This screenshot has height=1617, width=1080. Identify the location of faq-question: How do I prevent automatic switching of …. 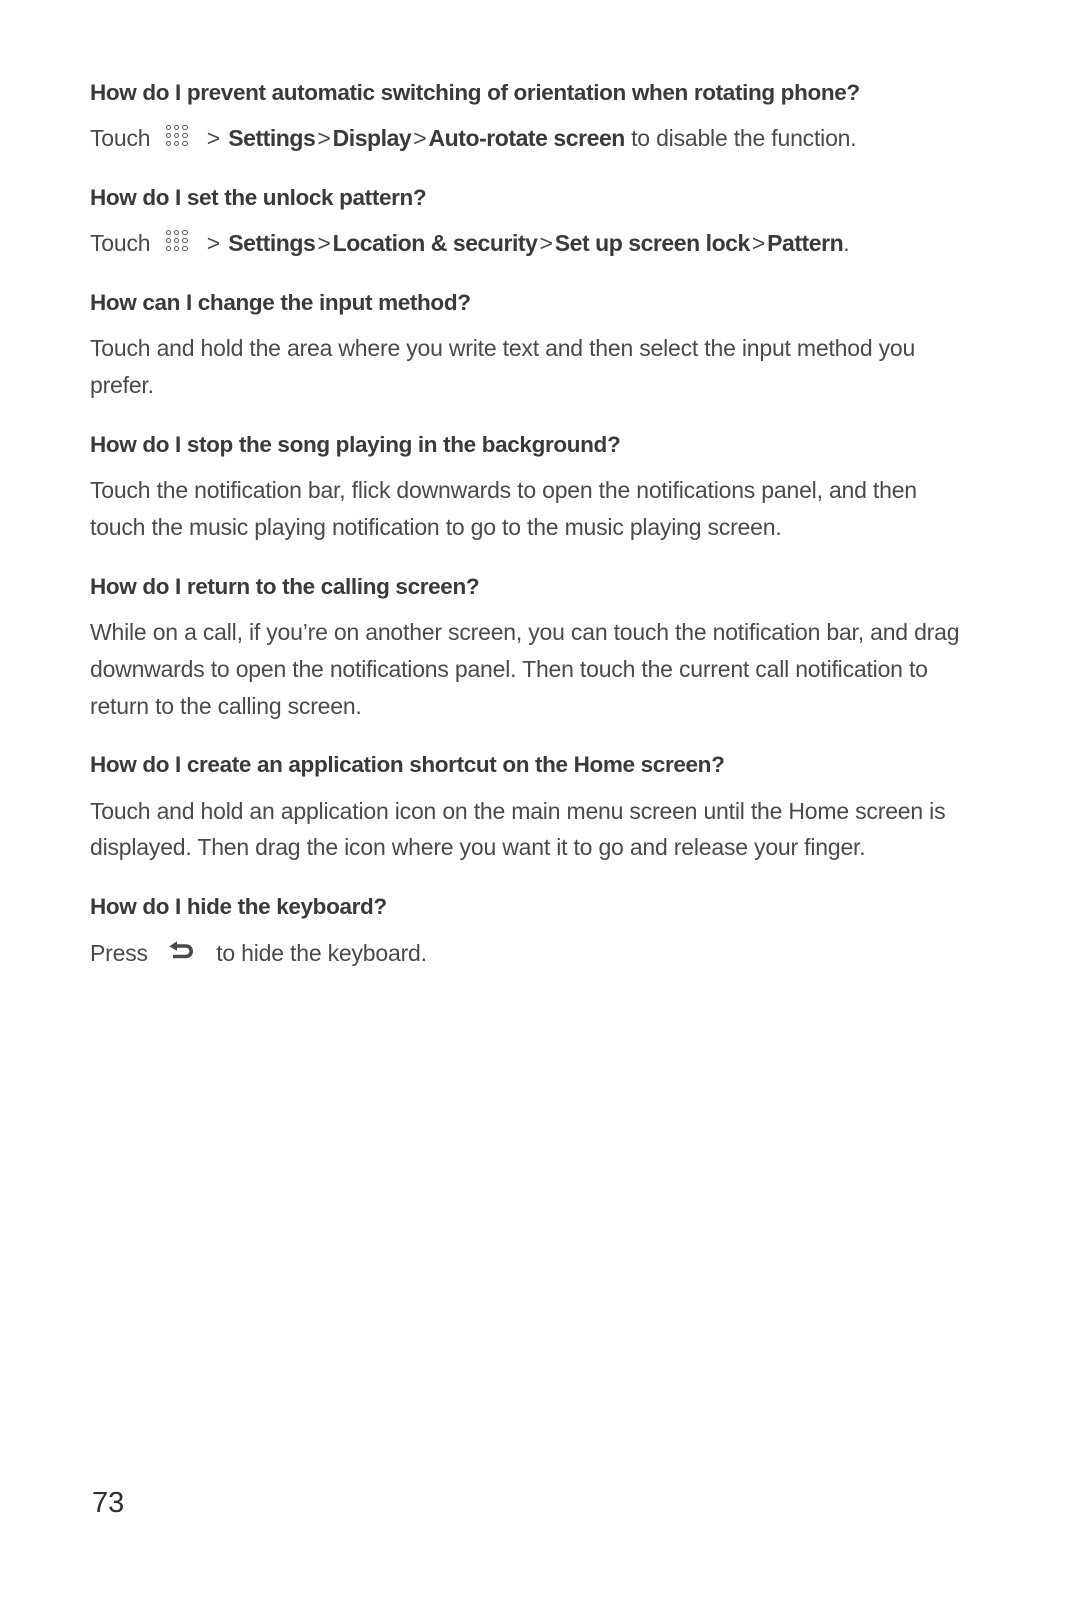
(475, 92).